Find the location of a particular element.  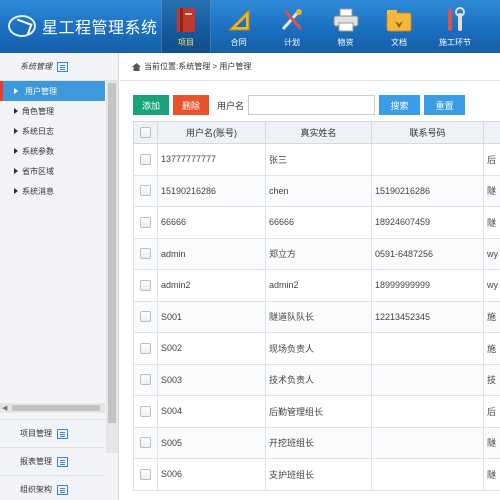

cell-phone: 18999999999 is located at coordinates (427, 285).